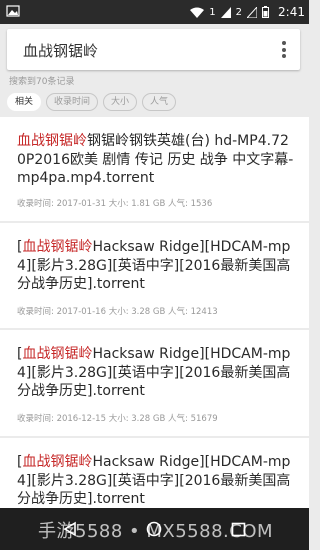 This screenshot has width=320, height=550. Describe the element at coordinates (81, 312) in the screenshot. I see `result-date: 2017-01-16` at that location.